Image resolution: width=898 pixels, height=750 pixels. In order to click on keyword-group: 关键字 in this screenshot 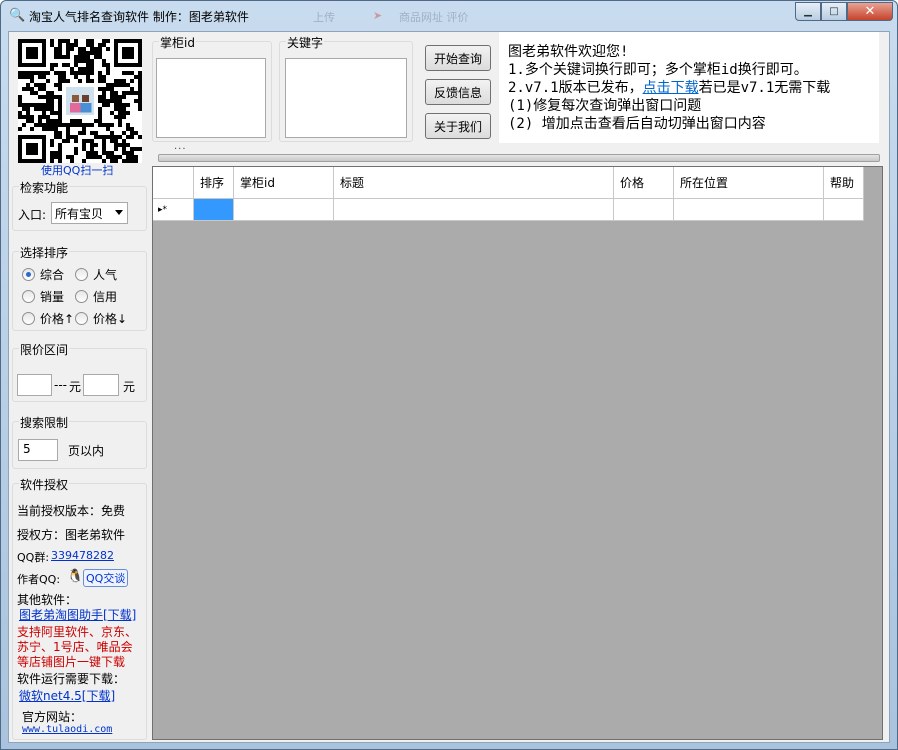, I will do `click(346, 88)`.